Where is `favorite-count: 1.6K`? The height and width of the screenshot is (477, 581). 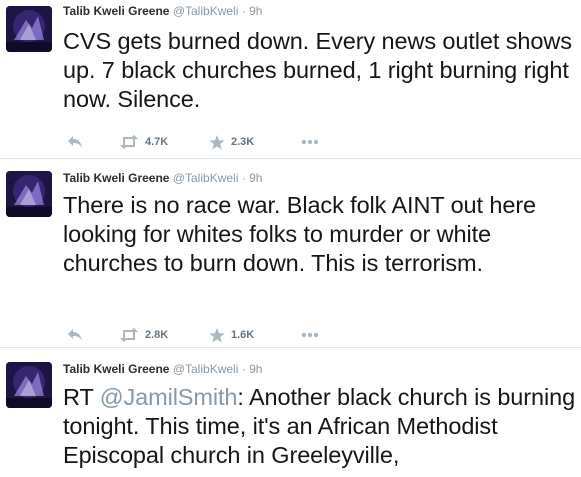 favorite-count: 1.6K is located at coordinates (243, 335).